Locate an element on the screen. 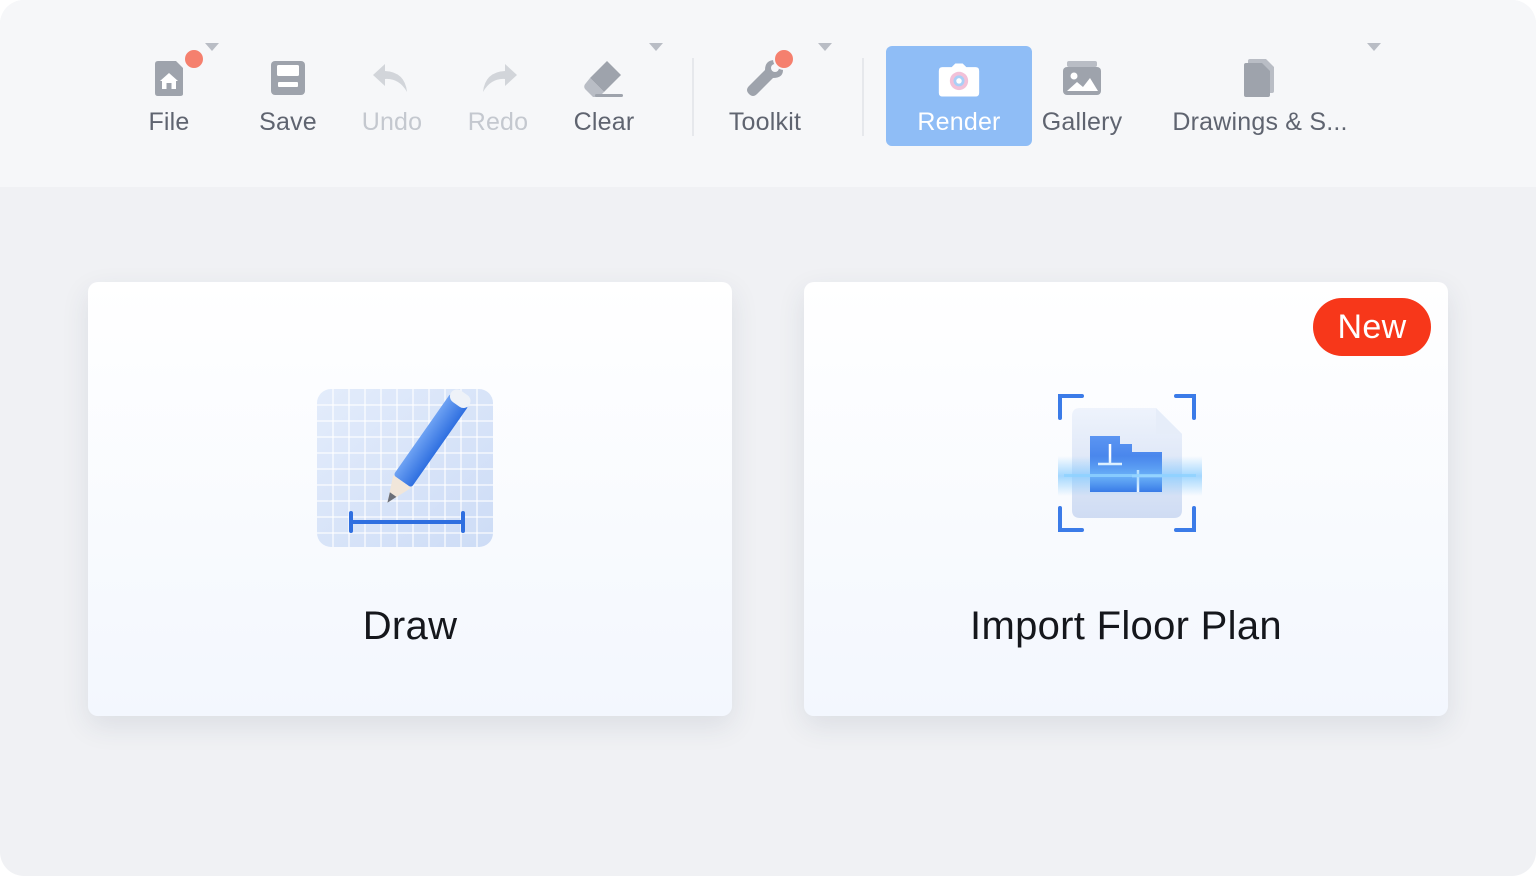 The width and height of the screenshot is (1536, 876). clear-label: Clear is located at coordinates (604, 122).